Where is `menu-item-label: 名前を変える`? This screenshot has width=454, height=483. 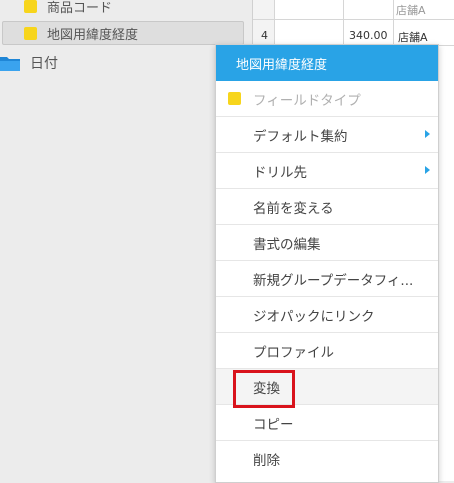
menu-item-label: 名前を変える is located at coordinates (293, 208).